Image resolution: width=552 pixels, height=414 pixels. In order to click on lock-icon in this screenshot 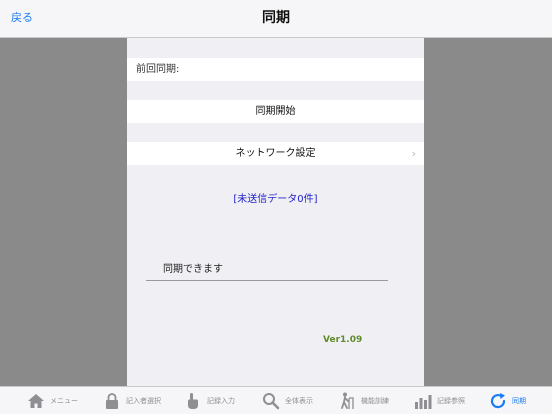, I will do `click(112, 400)`.